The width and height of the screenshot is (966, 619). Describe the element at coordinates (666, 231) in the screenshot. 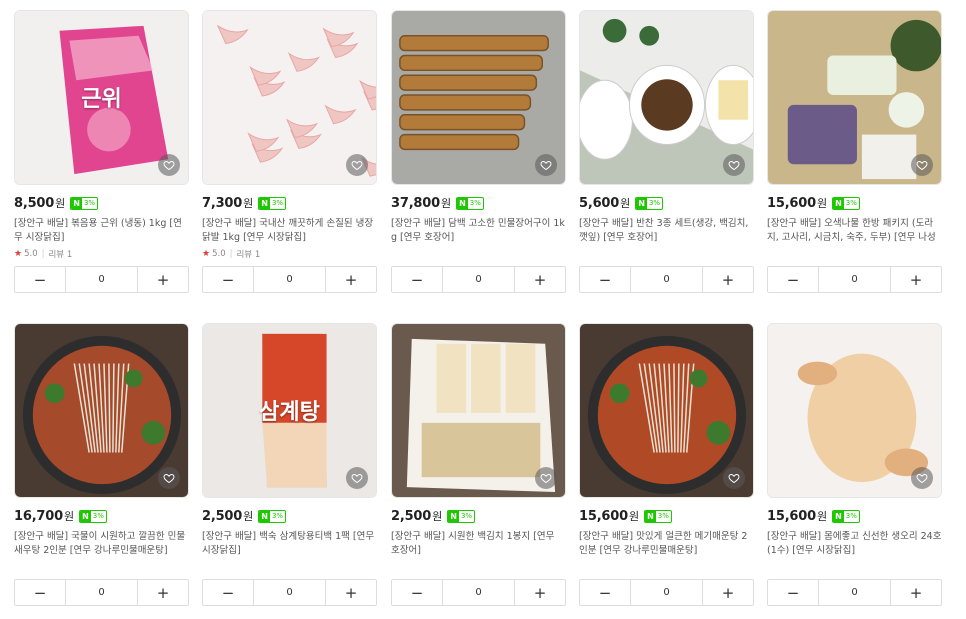

I see `product-title: [장안구 배달] 반찬 3종 세트(생강, 백김치, 깻잎) [연무 호장어]` at that location.